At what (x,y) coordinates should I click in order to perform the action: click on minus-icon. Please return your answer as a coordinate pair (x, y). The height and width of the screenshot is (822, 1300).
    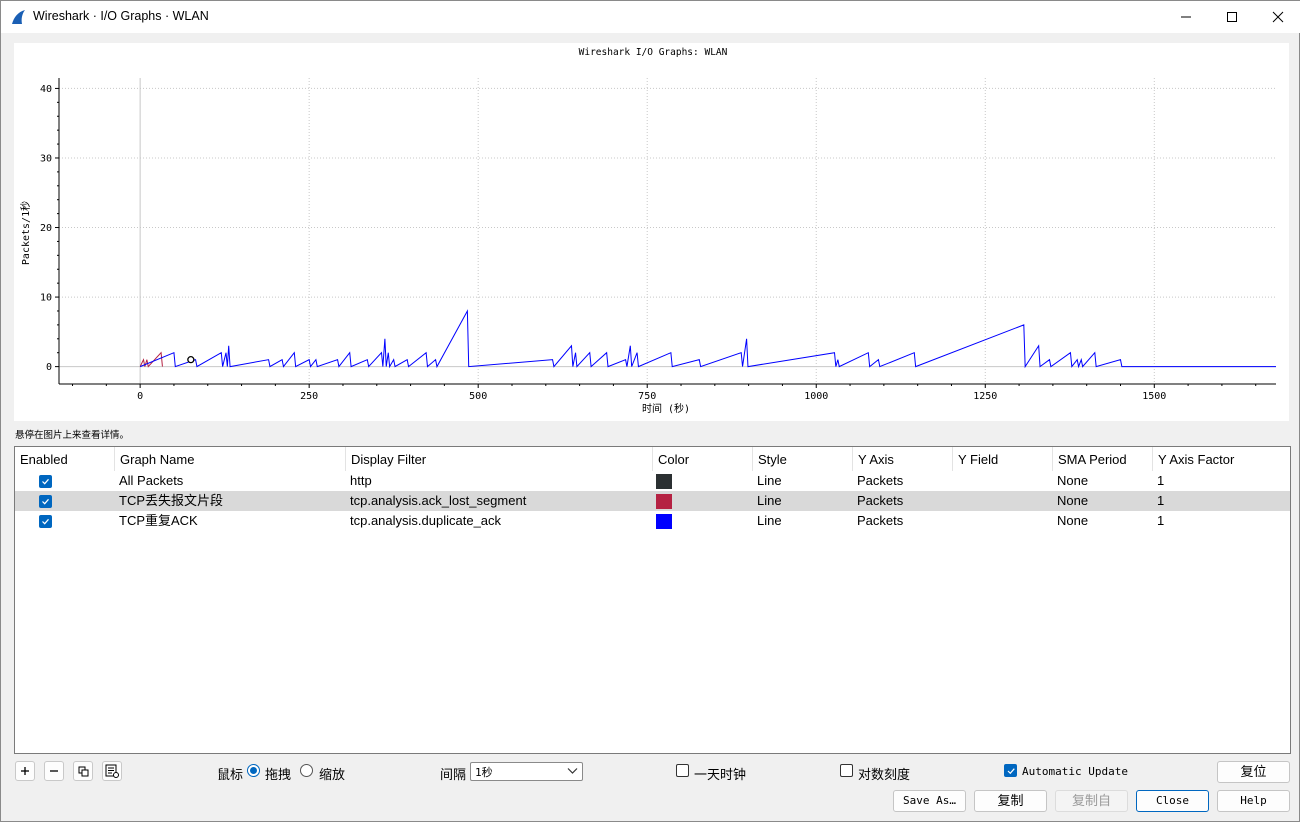
    Looking at the image, I should click on (54, 771).